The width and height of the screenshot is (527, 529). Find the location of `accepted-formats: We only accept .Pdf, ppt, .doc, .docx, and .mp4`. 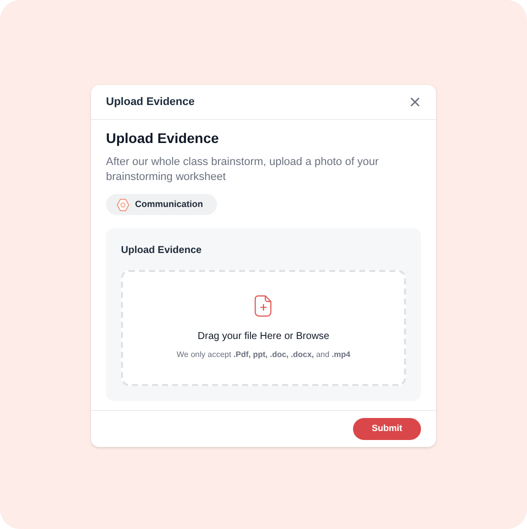

accepted-formats: We only accept .Pdf, ppt, .doc, .docx, and .mp4 is located at coordinates (263, 354).